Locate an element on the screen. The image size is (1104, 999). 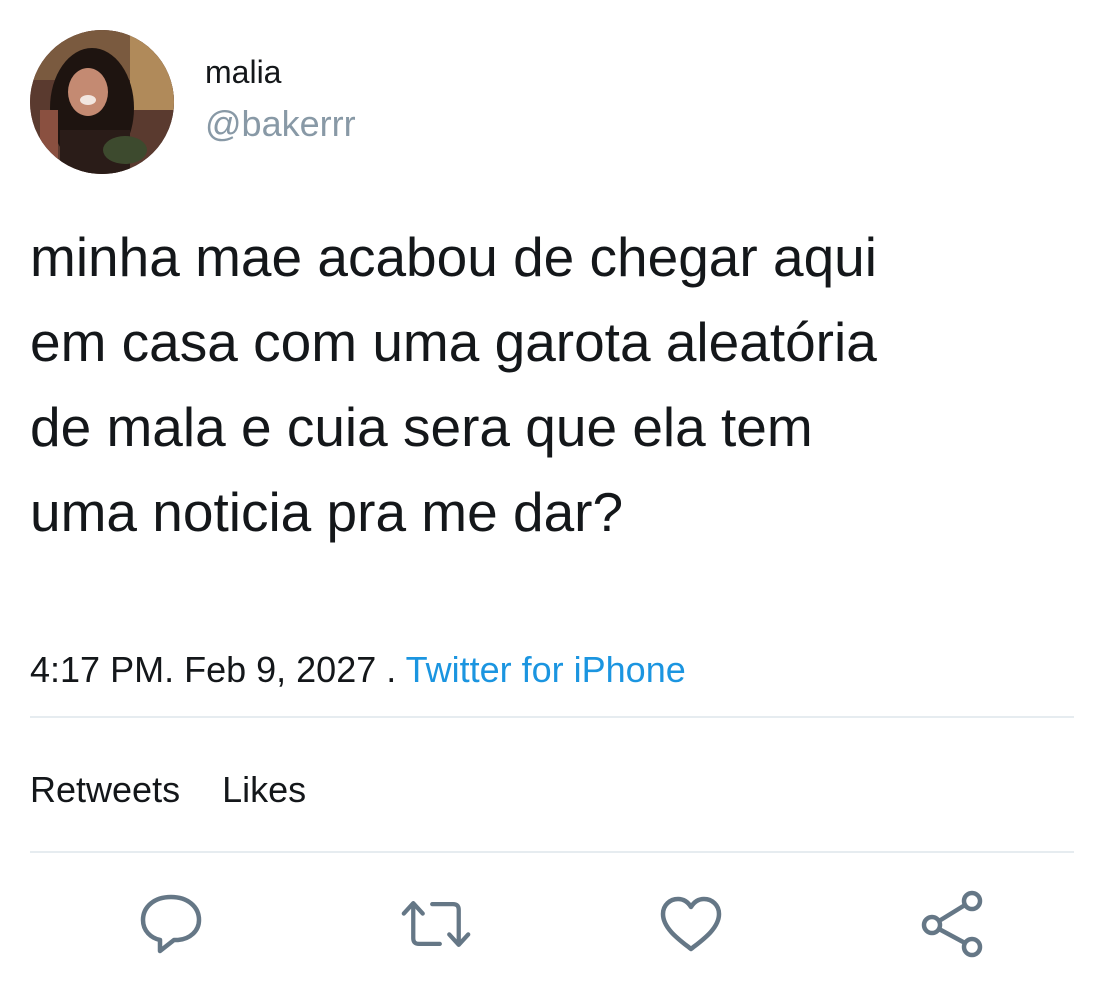
tweet-stats: Retweets Likes is located at coordinates (168, 790).